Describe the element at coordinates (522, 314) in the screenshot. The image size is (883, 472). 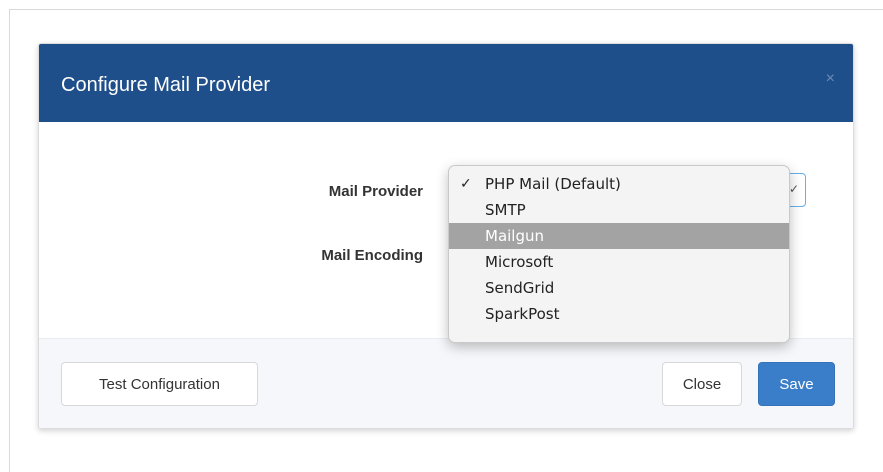
I see `option-label: SparkPost` at that location.